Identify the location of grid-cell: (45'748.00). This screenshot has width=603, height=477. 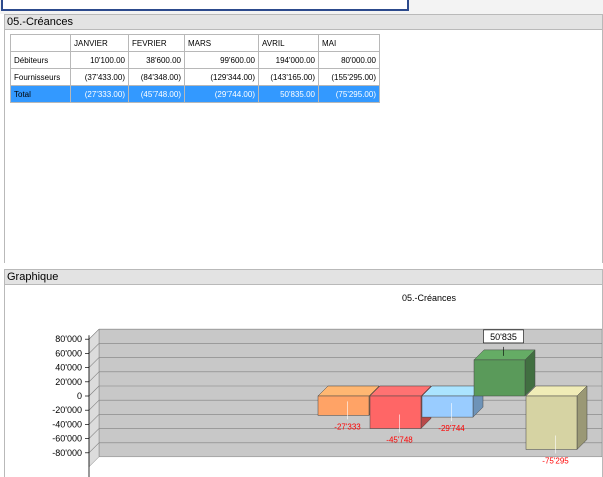
(156, 94).